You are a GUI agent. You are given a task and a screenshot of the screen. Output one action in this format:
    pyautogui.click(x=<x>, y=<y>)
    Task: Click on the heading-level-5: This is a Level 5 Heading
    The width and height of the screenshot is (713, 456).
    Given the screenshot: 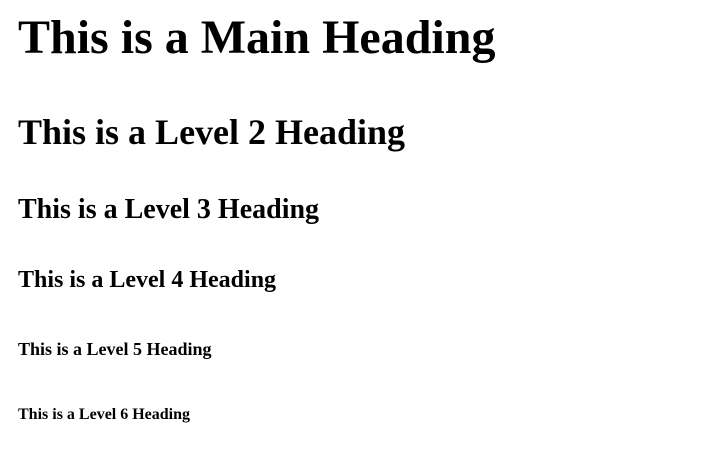 What is the action you would take?
    pyautogui.click(x=115, y=349)
    